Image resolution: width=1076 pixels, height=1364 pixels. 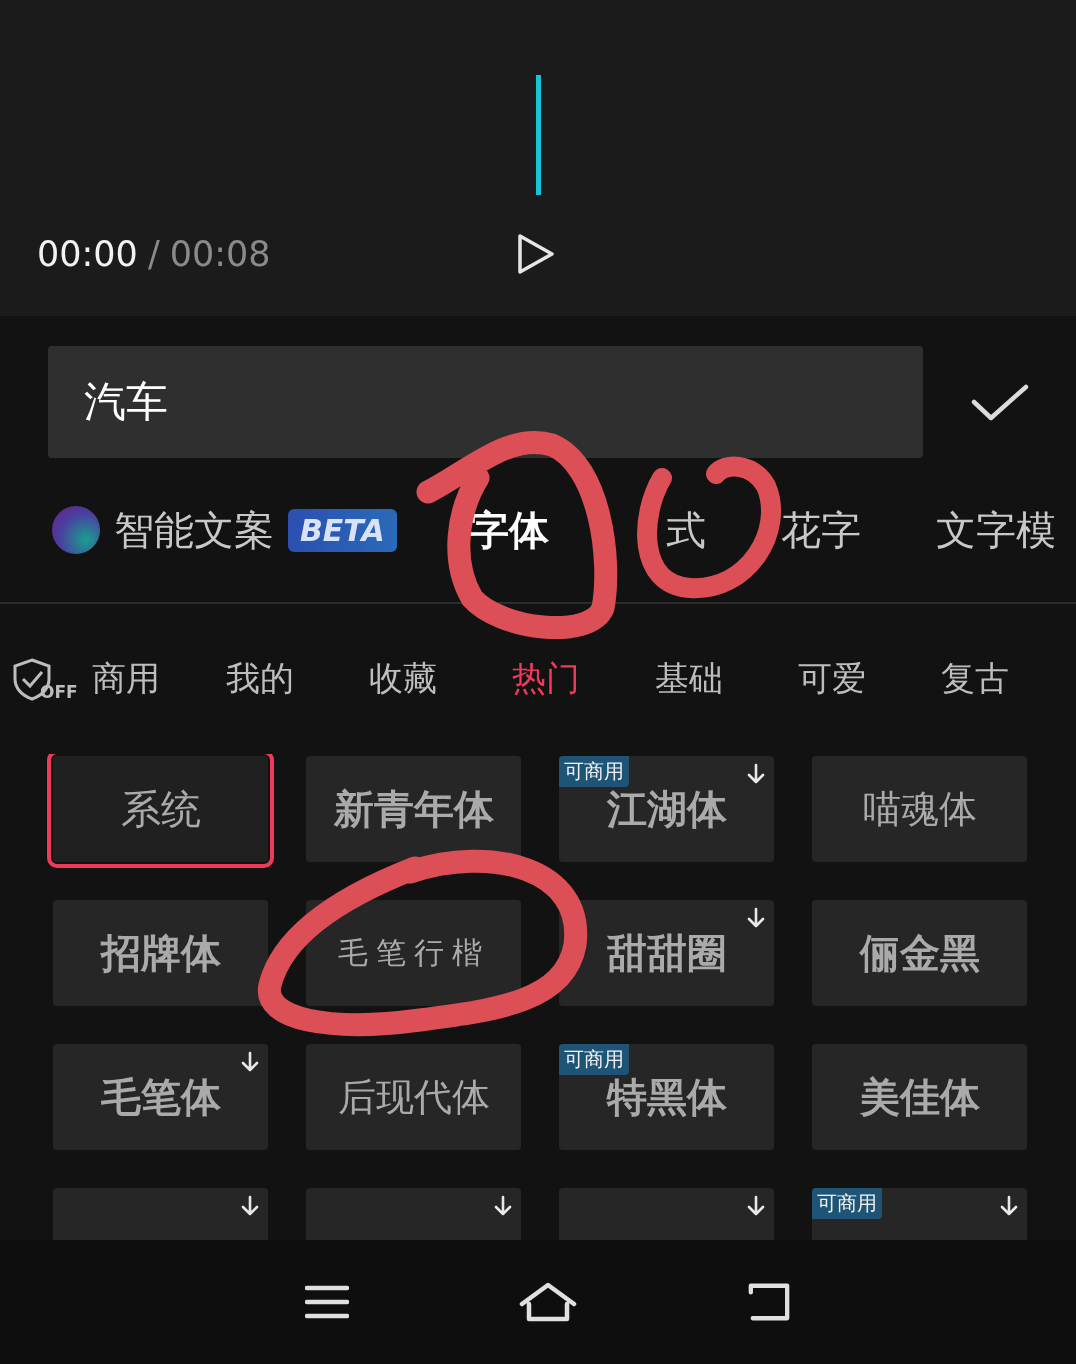 I want to click on font-card: 可商用, so click(x=919, y=1214).